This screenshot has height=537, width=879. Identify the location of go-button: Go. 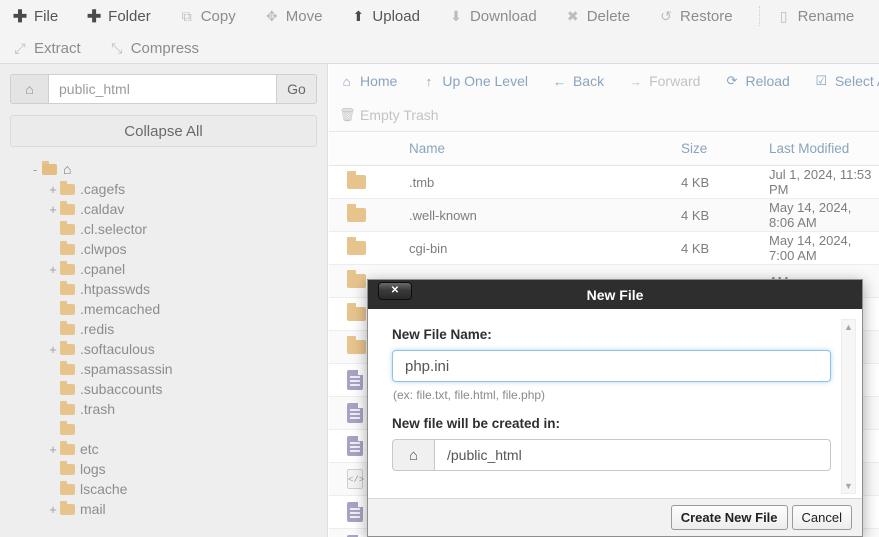
(297, 89).